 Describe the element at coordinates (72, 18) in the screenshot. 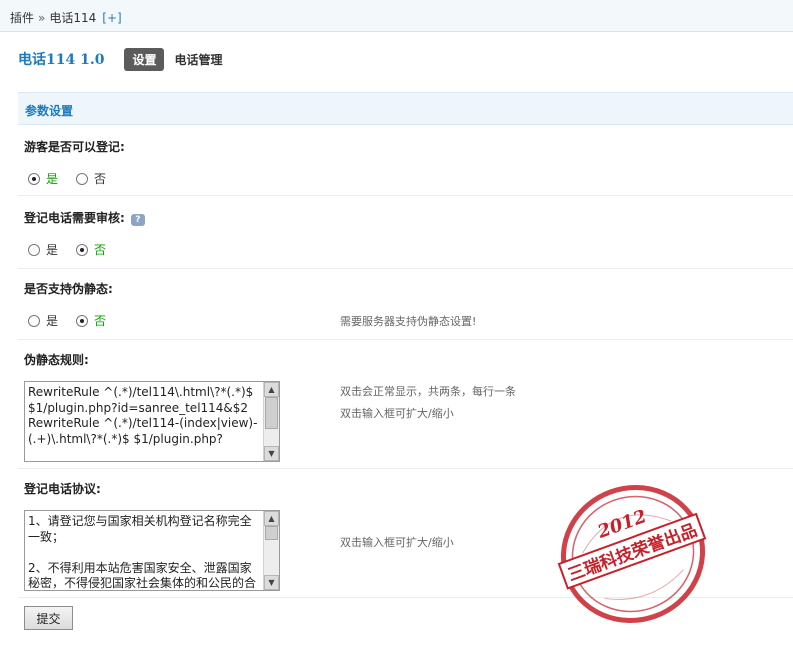

I see `breadcrumb-current: 电话114` at that location.